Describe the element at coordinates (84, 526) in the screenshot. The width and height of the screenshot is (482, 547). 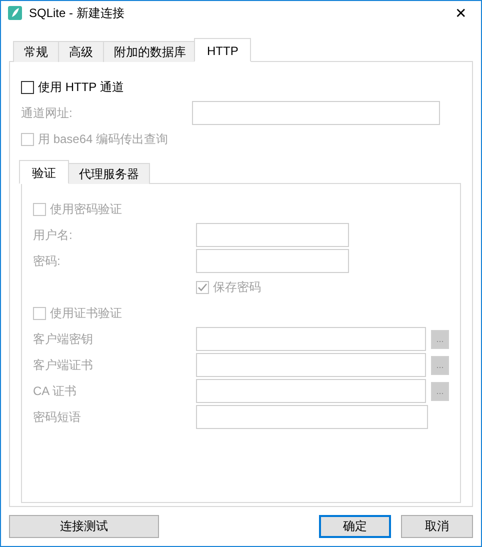
I see `dialog-button: 连接测试` at that location.